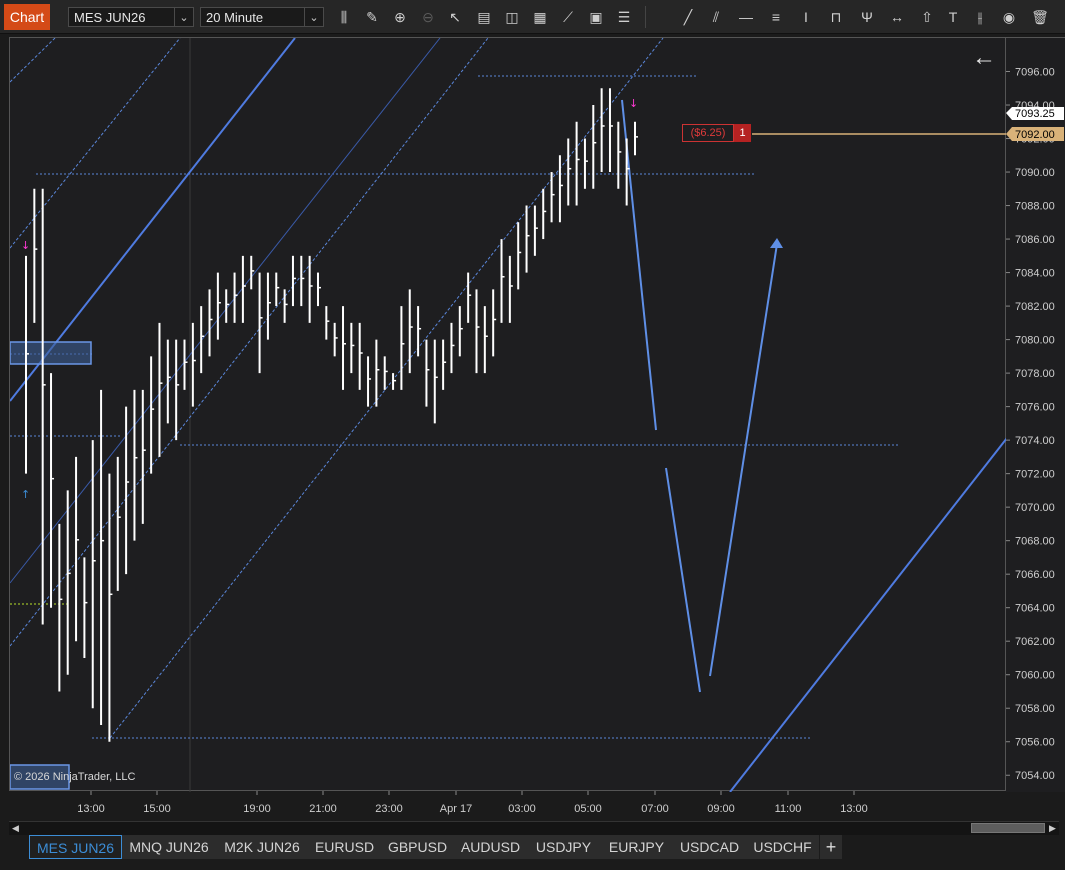  I want to click on time-tick-label: 05:00, so click(588, 809).